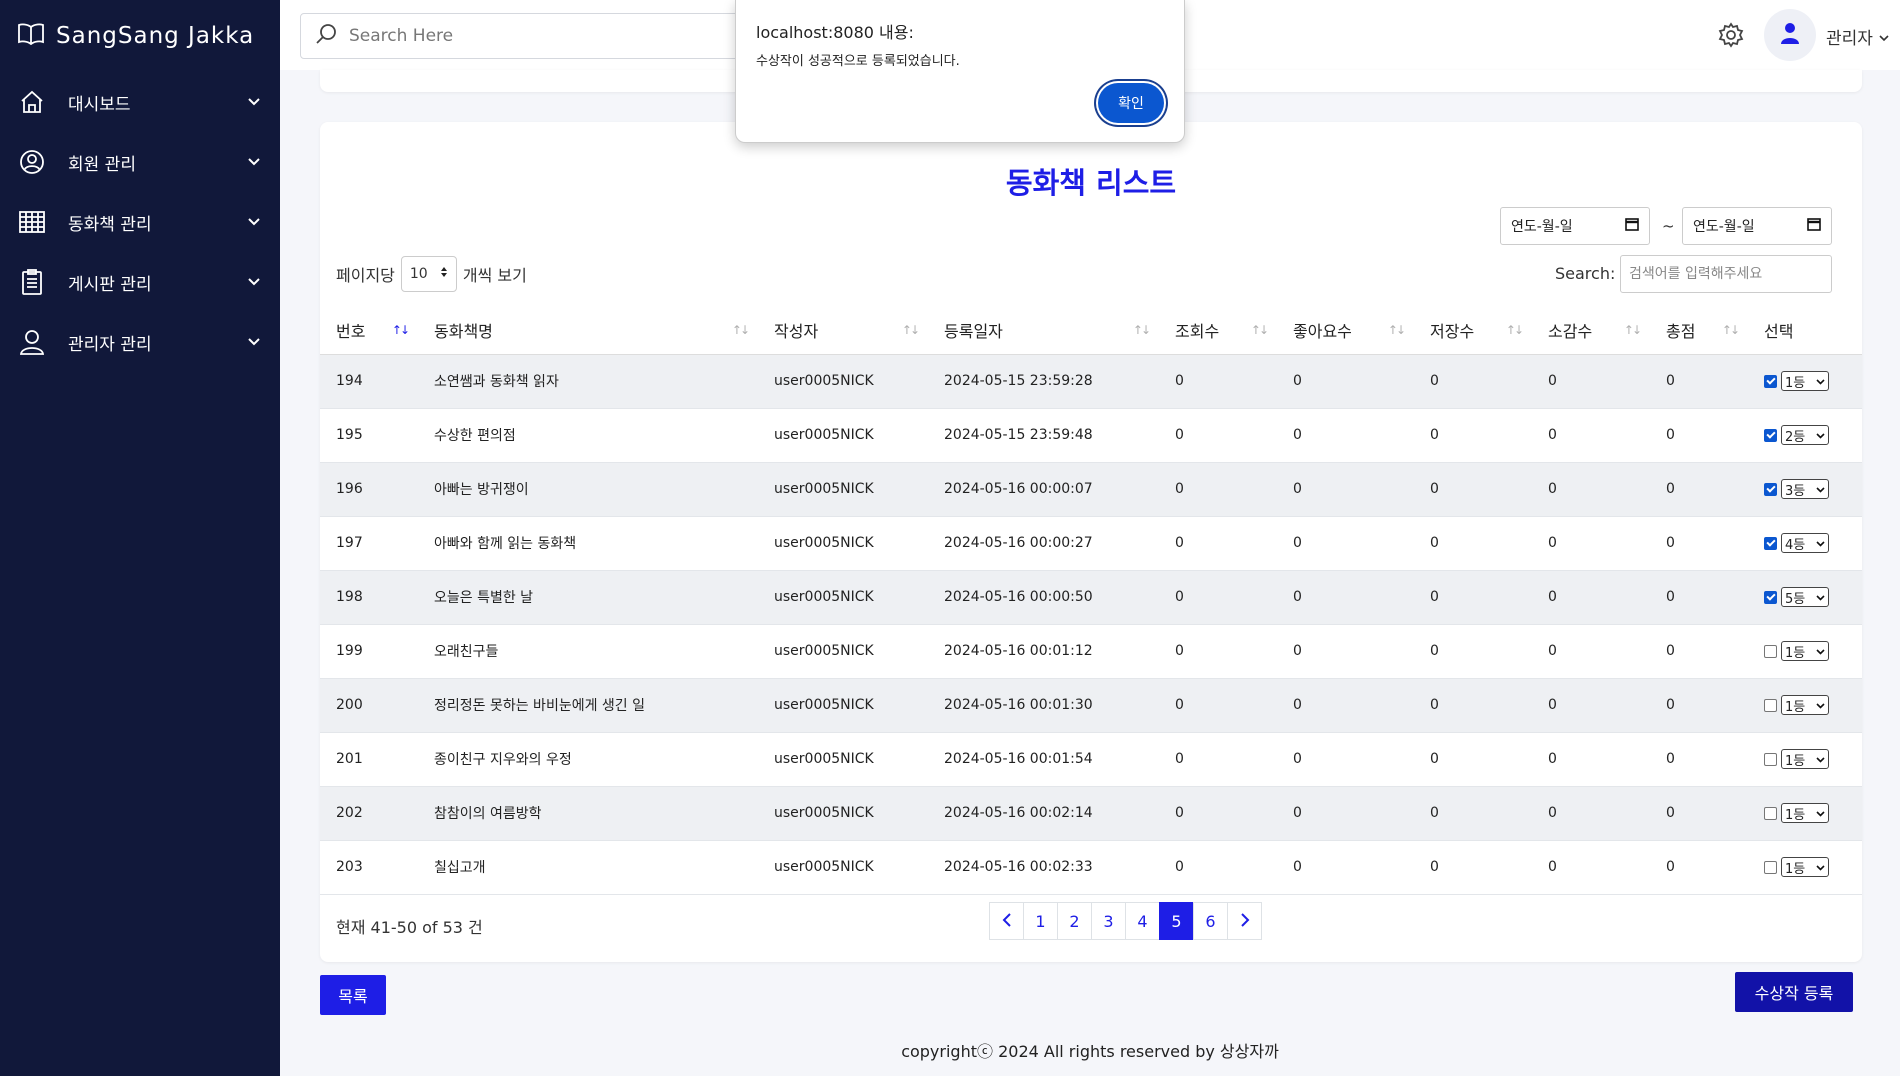 The height and width of the screenshot is (1076, 1900). What do you see at coordinates (140, 342) in the screenshot?
I see `sidebar-item-admins: 관리자 관리` at bounding box center [140, 342].